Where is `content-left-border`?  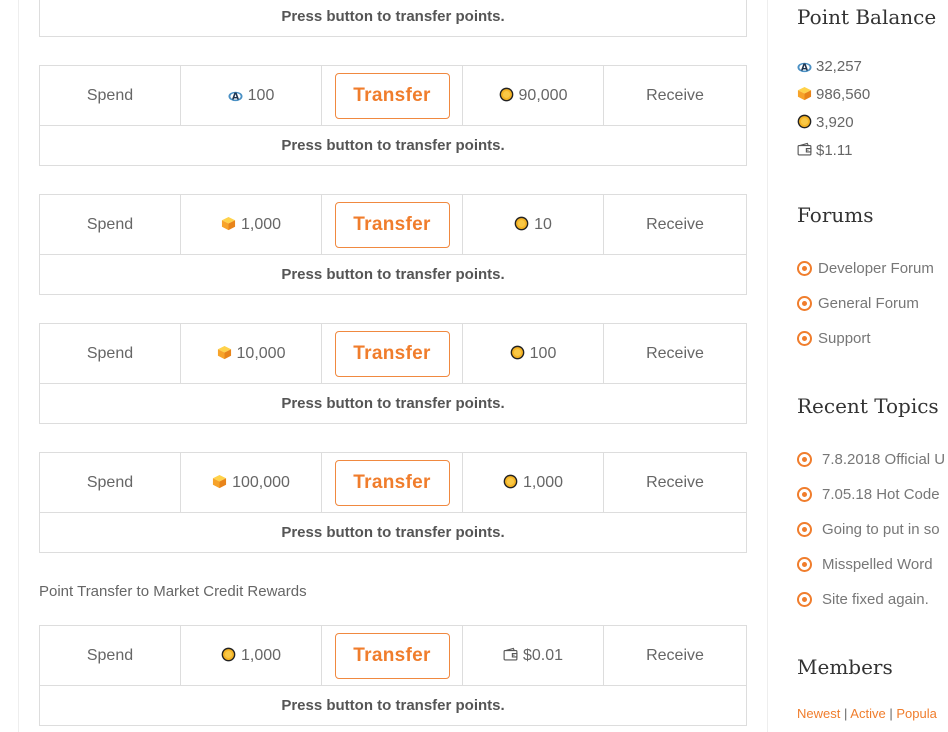 content-left-border is located at coordinates (18, 366).